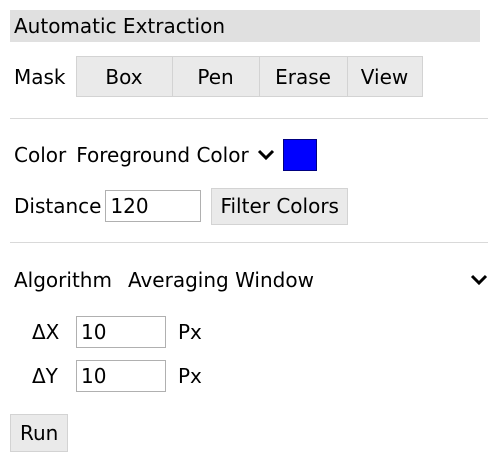 The width and height of the screenshot is (488, 458). Describe the element at coordinates (45, 376) in the screenshot. I see `delta-y-label: ΔY` at that location.